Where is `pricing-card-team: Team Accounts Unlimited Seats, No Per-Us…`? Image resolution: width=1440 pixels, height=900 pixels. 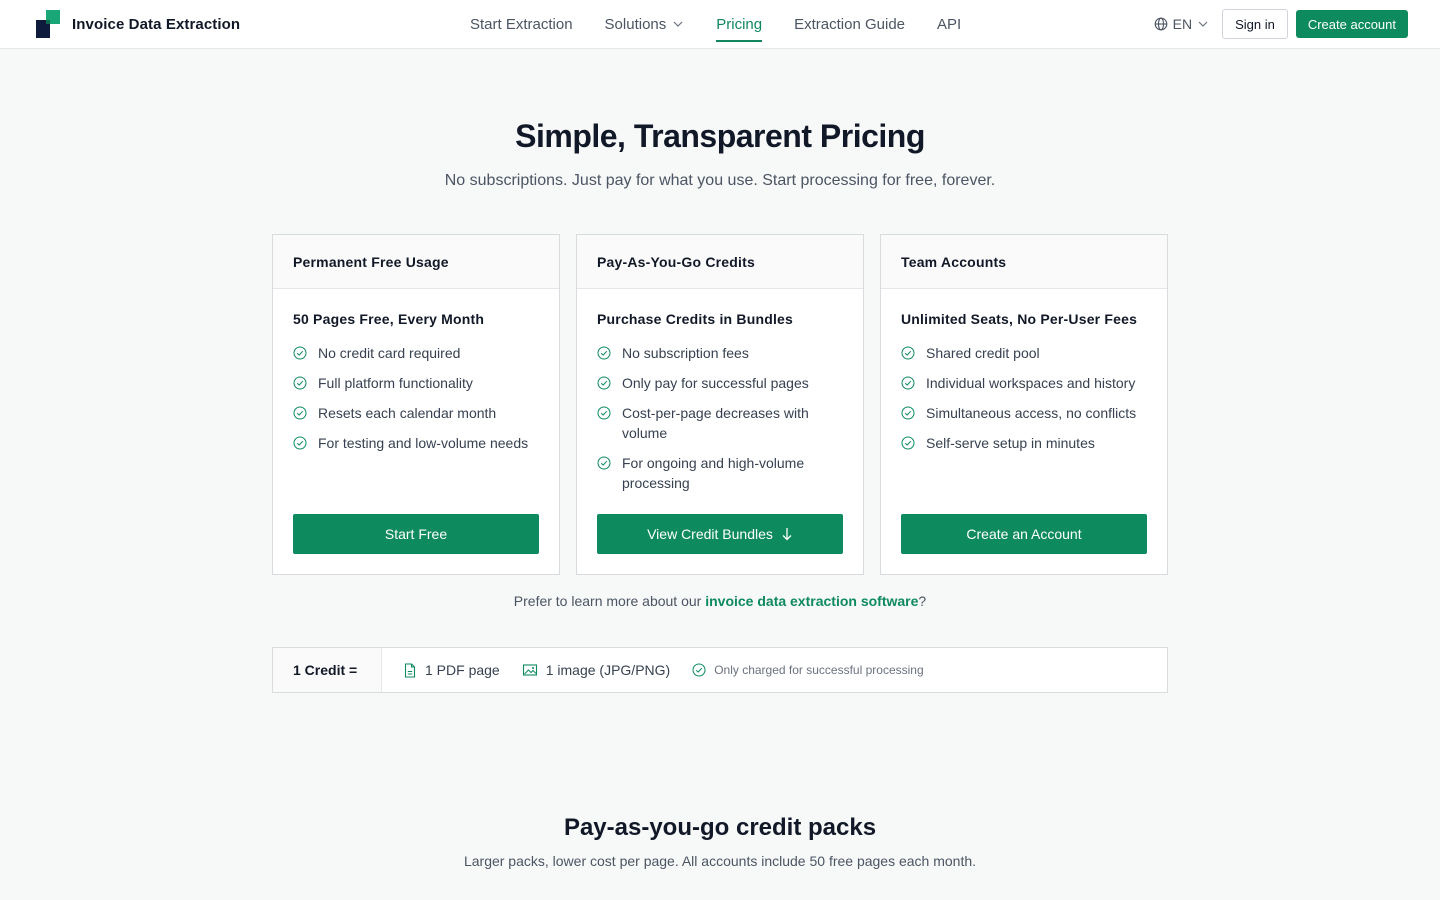
pricing-card-team: Team Accounts Unlimited Seats, No Per-Us… is located at coordinates (1024, 404).